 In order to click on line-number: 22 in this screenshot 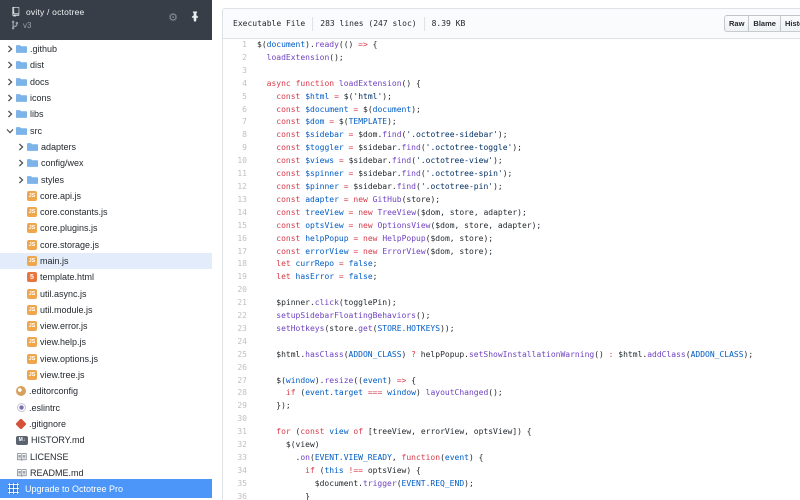, I will do `click(238, 316)`.